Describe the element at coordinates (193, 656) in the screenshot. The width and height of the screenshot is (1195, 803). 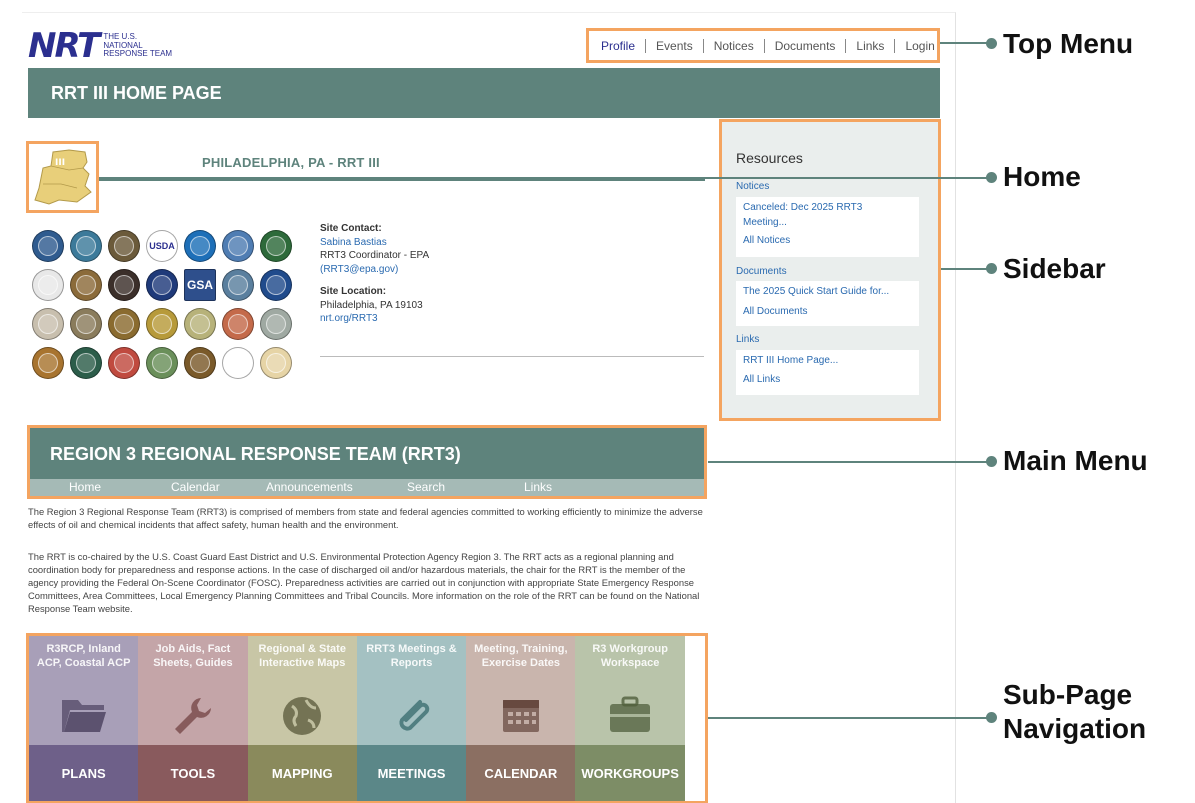
I see `subpage-tile-description: Job Aids, Fact Sheets, Guides` at that location.